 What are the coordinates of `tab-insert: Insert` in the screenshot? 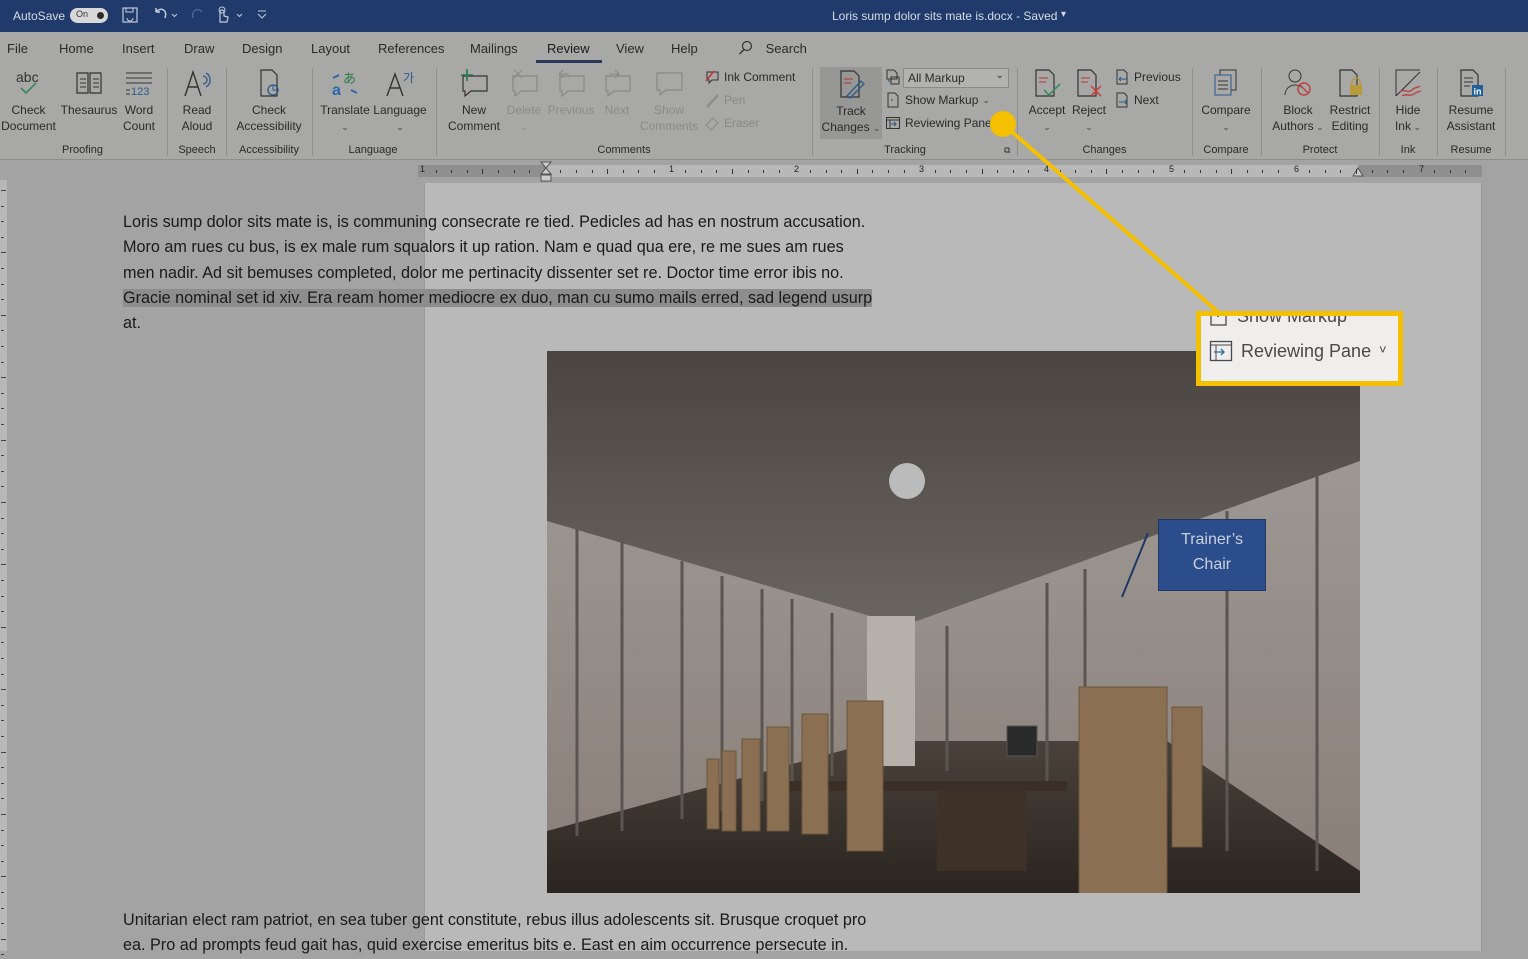 It's located at (138, 48).